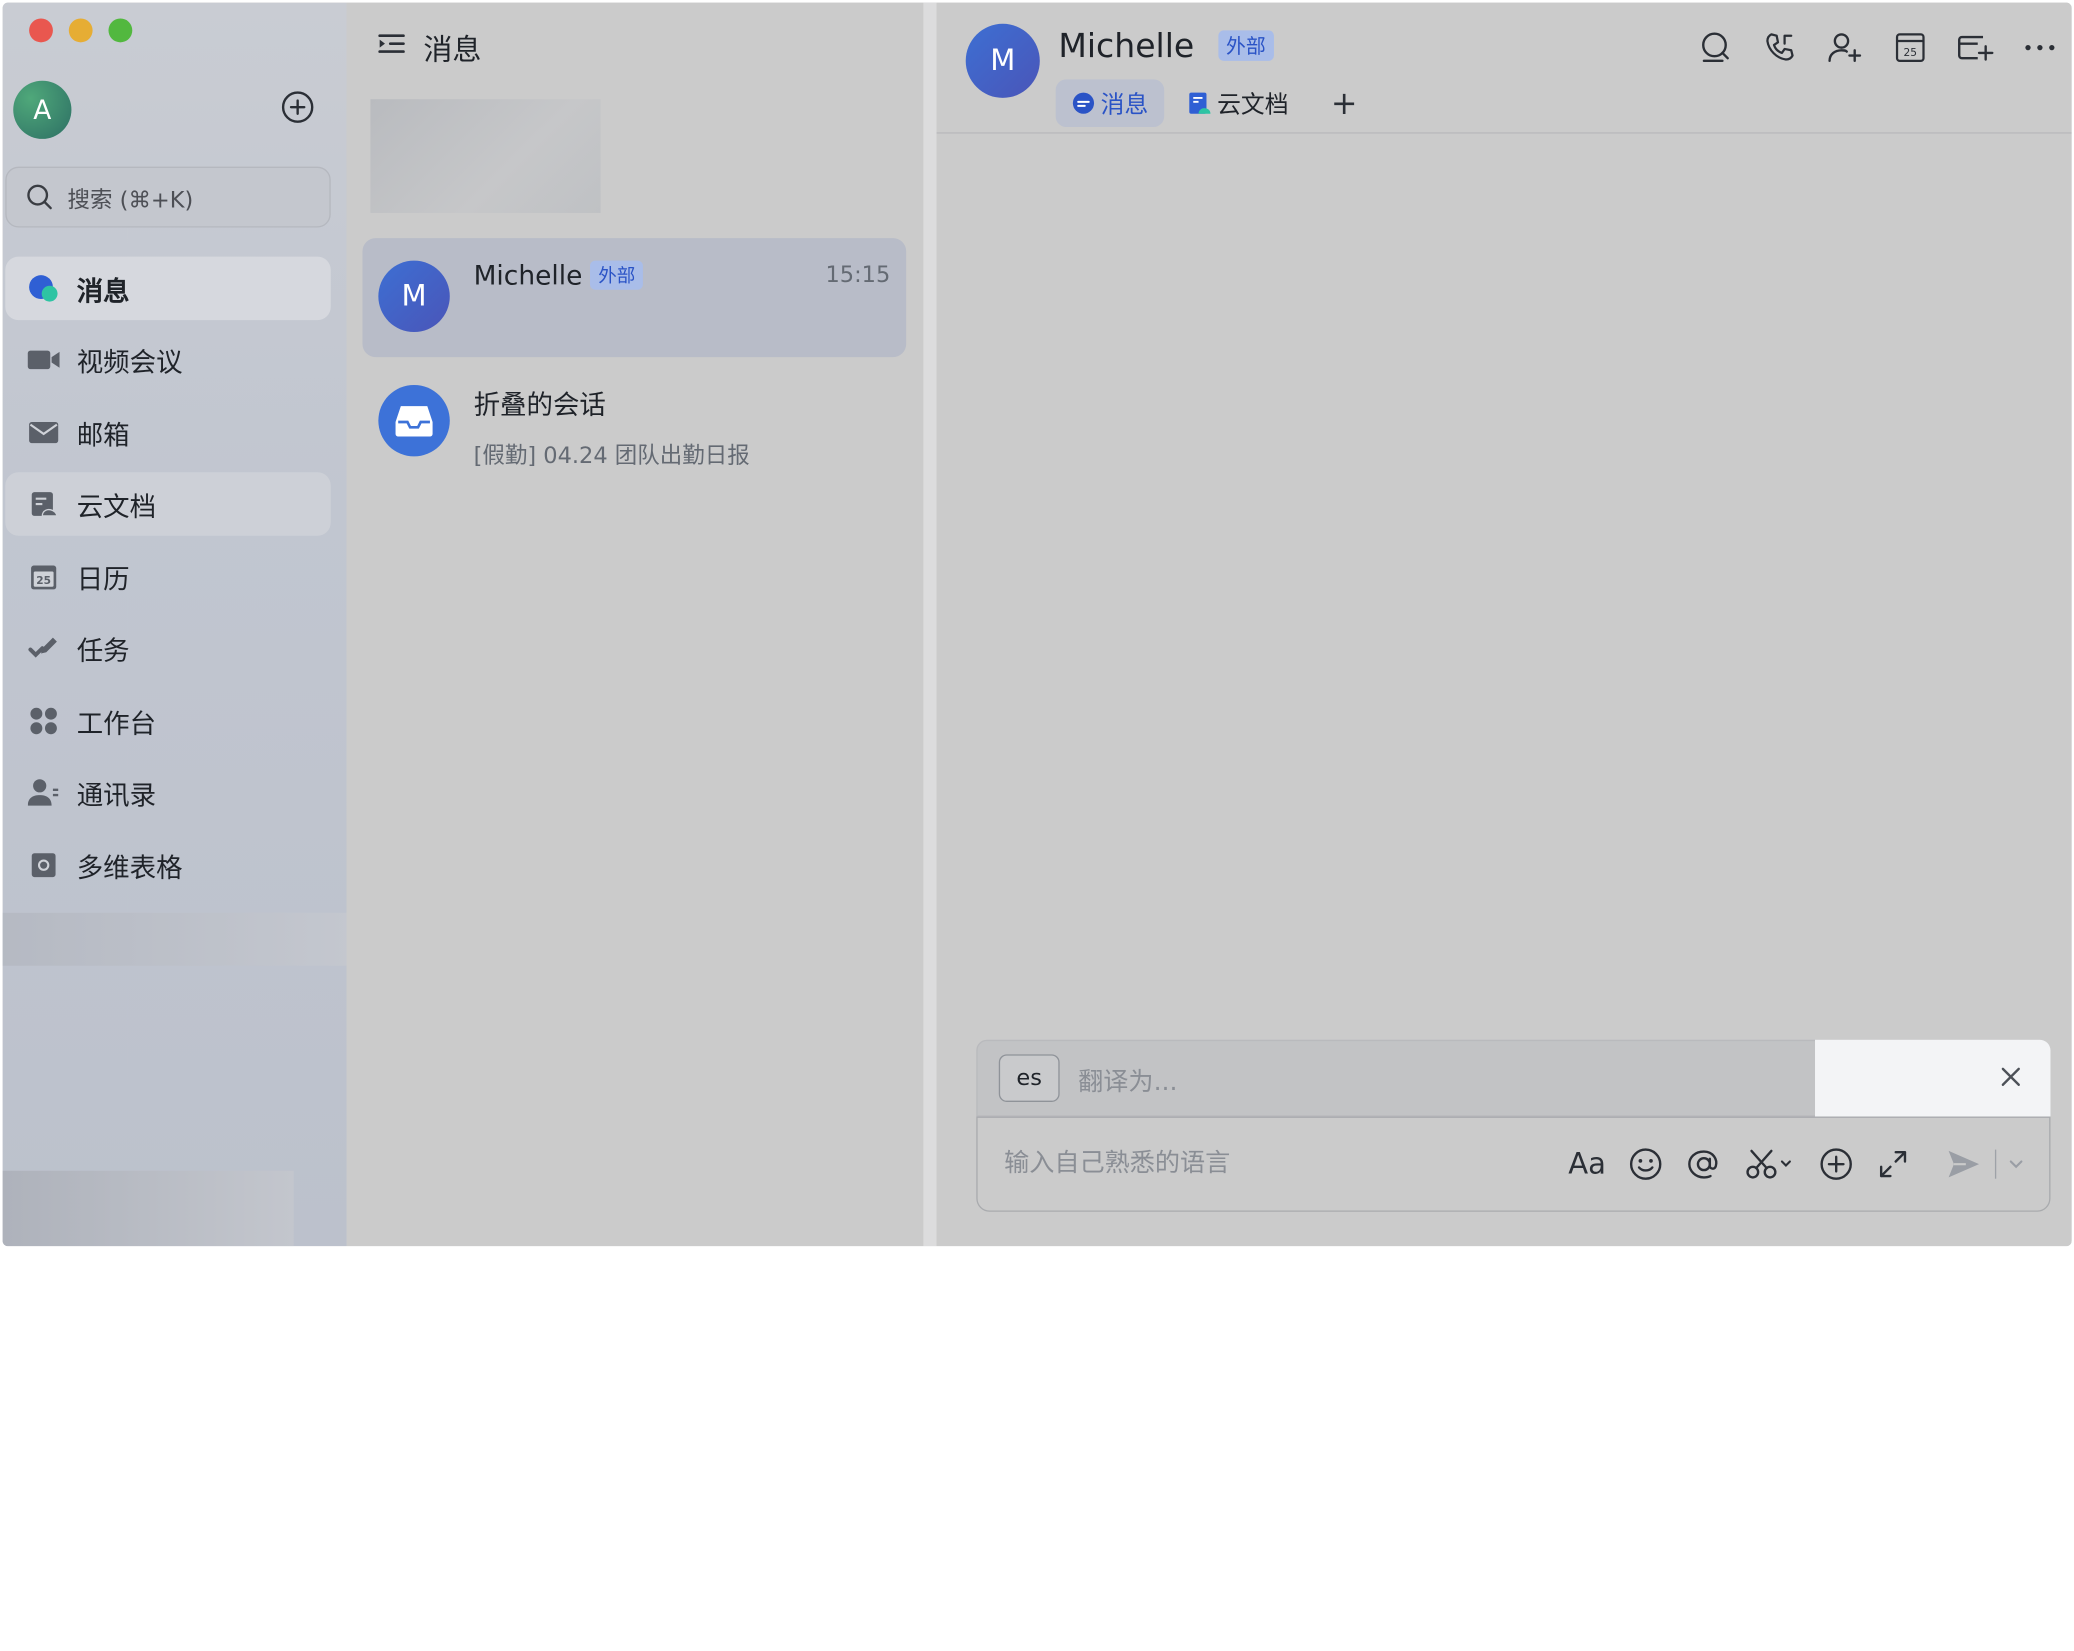 This screenshot has width=2074, height=1651. I want to click on workplace-grid-icon, so click(43, 721).